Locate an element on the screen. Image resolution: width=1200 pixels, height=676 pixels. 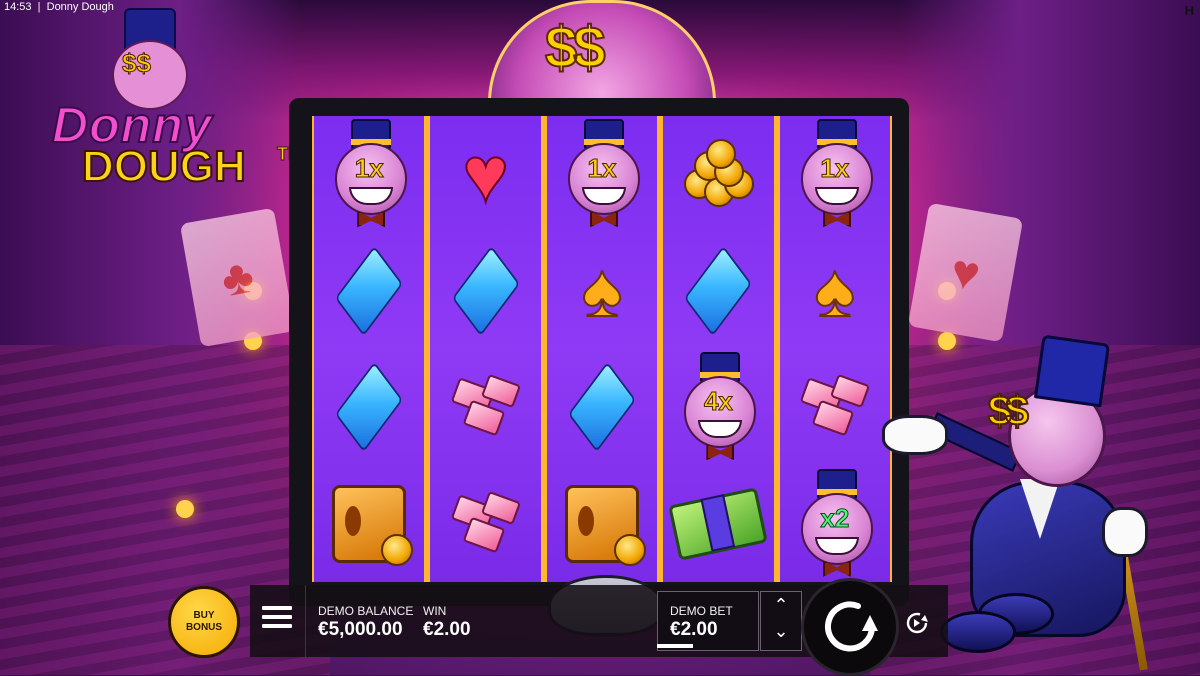
gold-coins-icon is located at coordinates (718, 174).